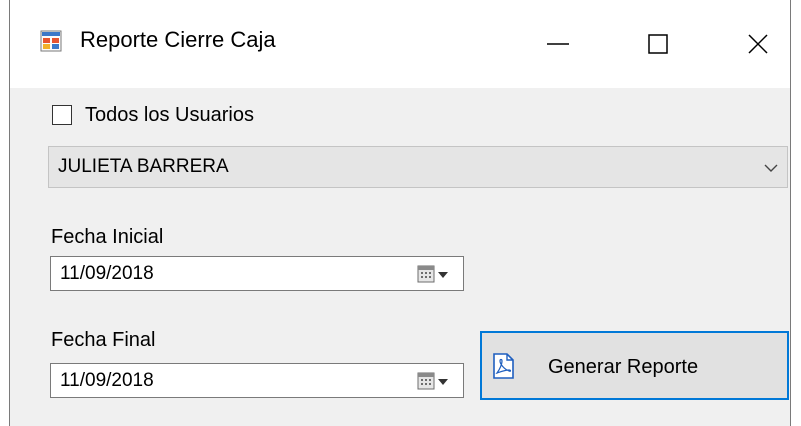 The image size is (801, 426). I want to click on pdf-icon, so click(503, 366).